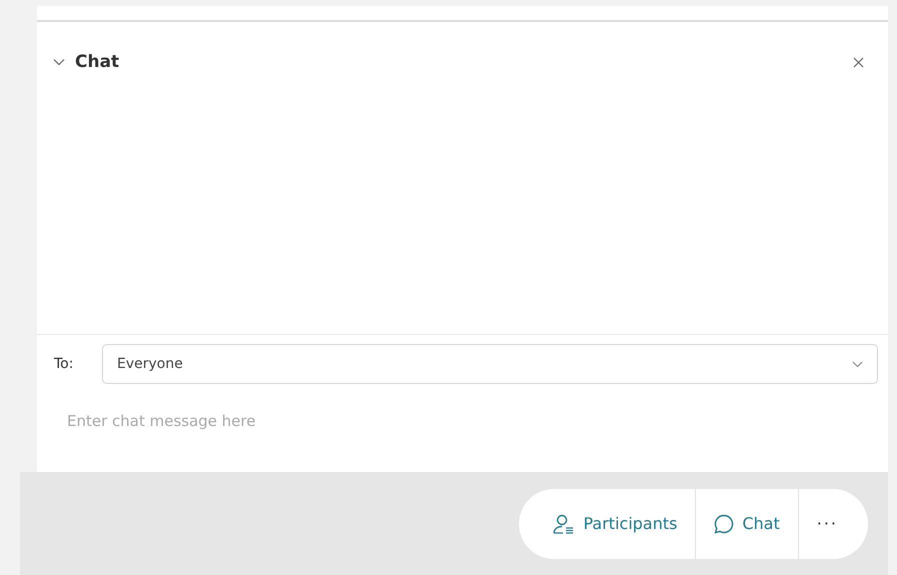 This screenshot has width=897, height=575. Describe the element at coordinates (615, 523) in the screenshot. I see `participants-button: Participants` at that location.